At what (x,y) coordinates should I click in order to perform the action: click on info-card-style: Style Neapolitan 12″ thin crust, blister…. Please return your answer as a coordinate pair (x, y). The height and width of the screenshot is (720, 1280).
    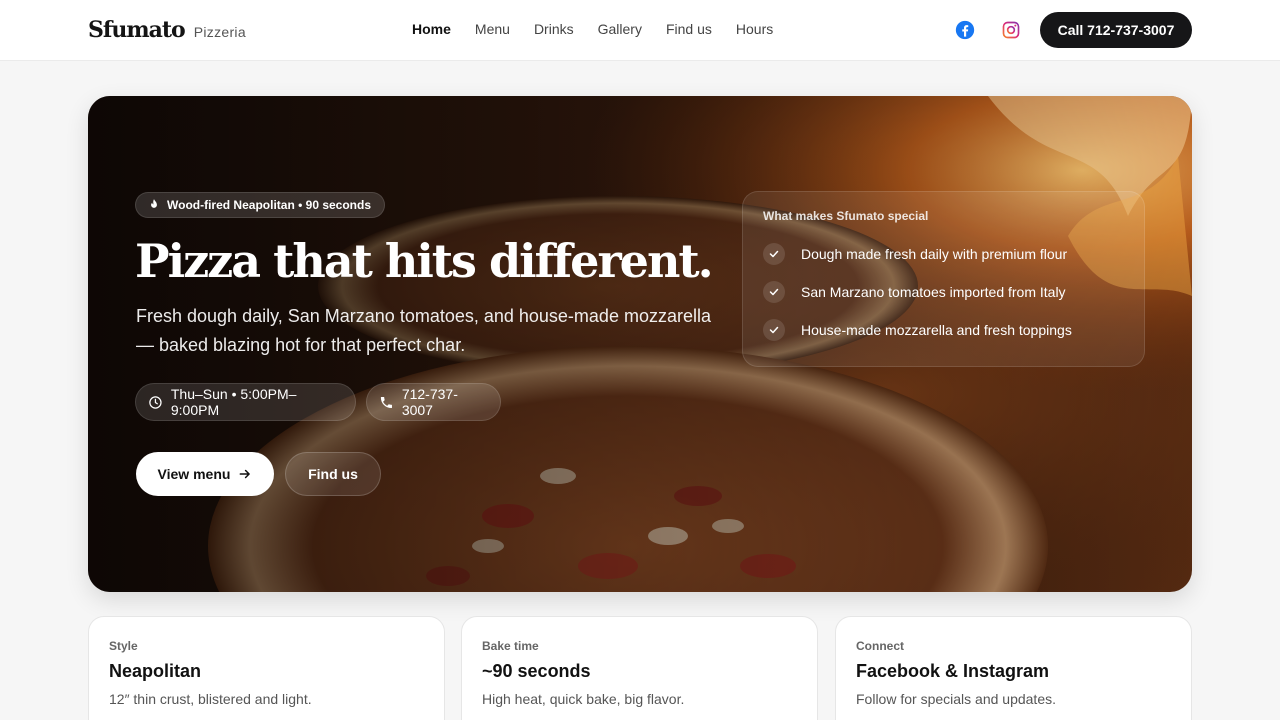
    Looking at the image, I should click on (266, 668).